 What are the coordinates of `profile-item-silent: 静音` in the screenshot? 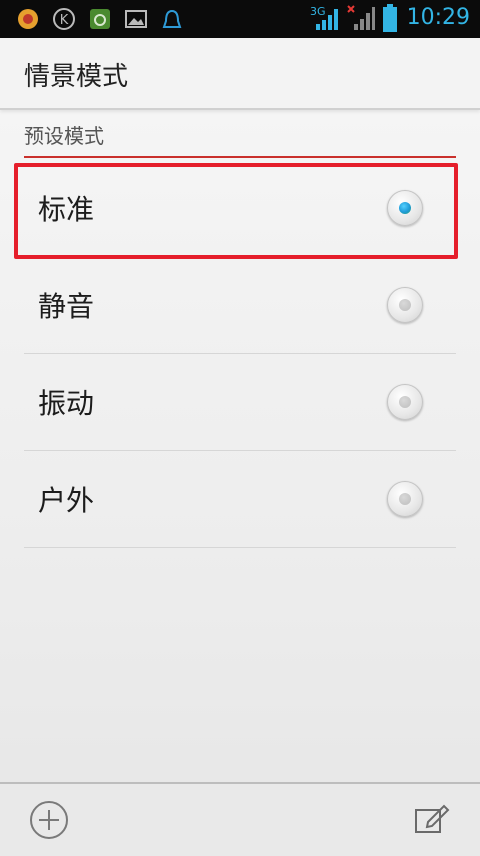 It's located at (240, 305).